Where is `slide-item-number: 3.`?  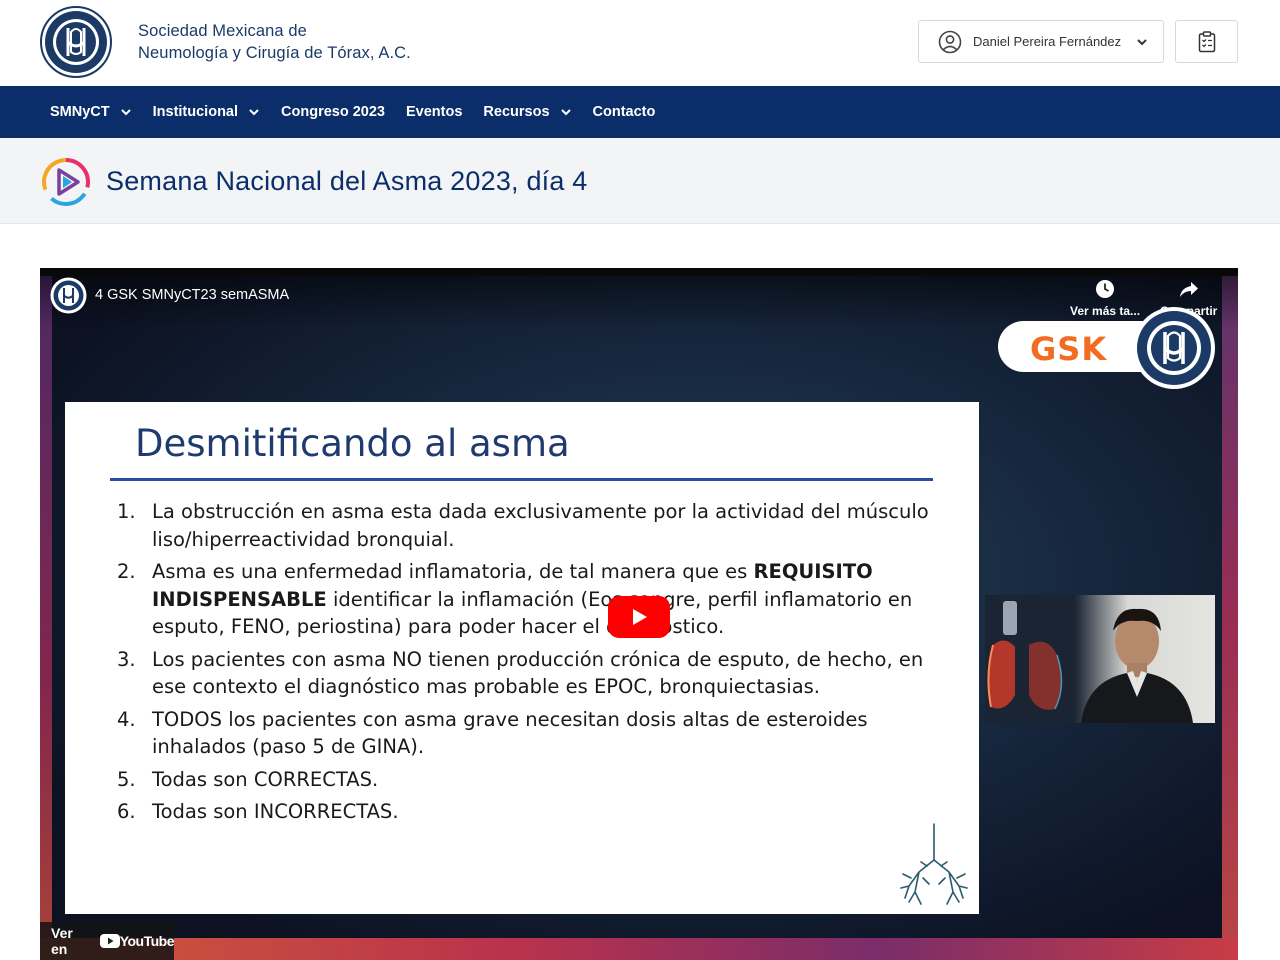 slide-item-number: 3. is located at coordinates (126, 659).